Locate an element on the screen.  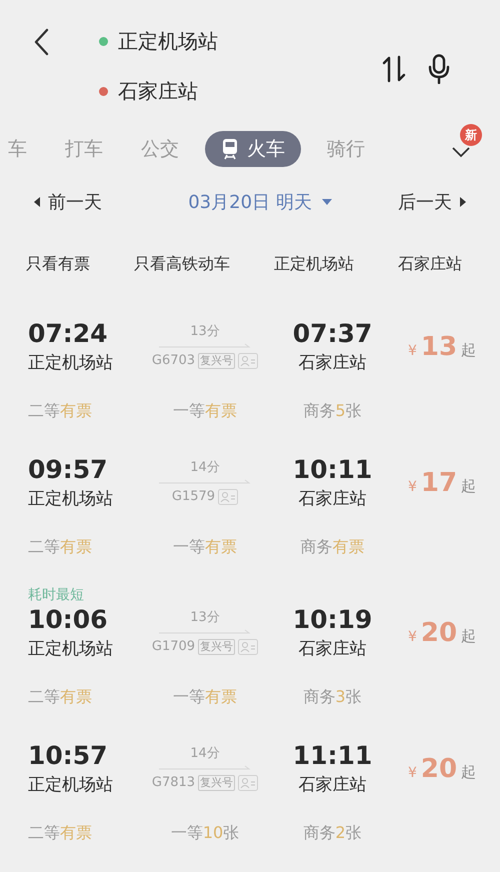
train-number: G1579 is located at coordinates (194, 497).